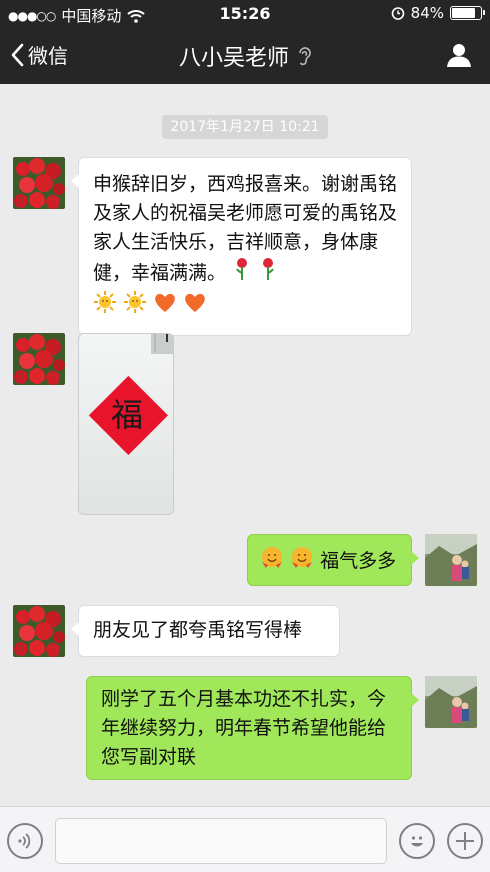  I want to click on status-right: 84%, so click(438, 13).